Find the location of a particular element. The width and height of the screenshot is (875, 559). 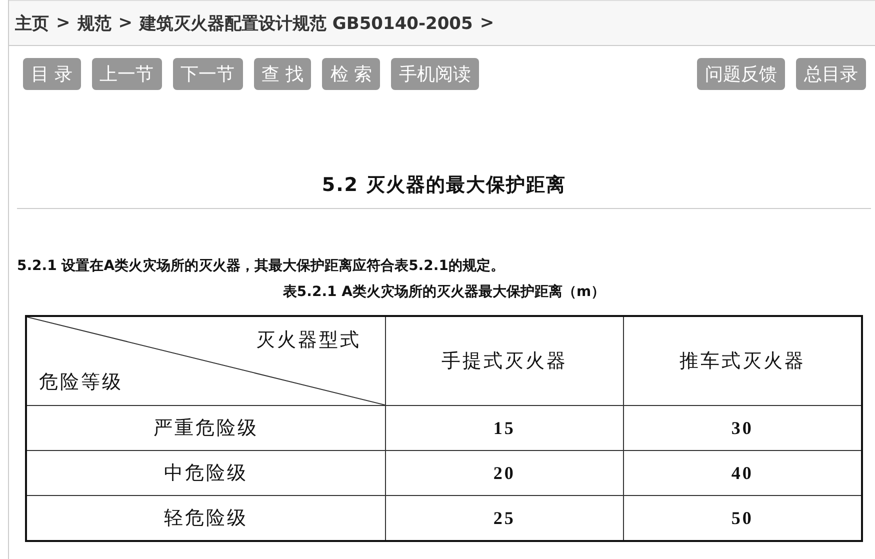

column-header: 手提式灭火器 is located at coordinates (505, 361).